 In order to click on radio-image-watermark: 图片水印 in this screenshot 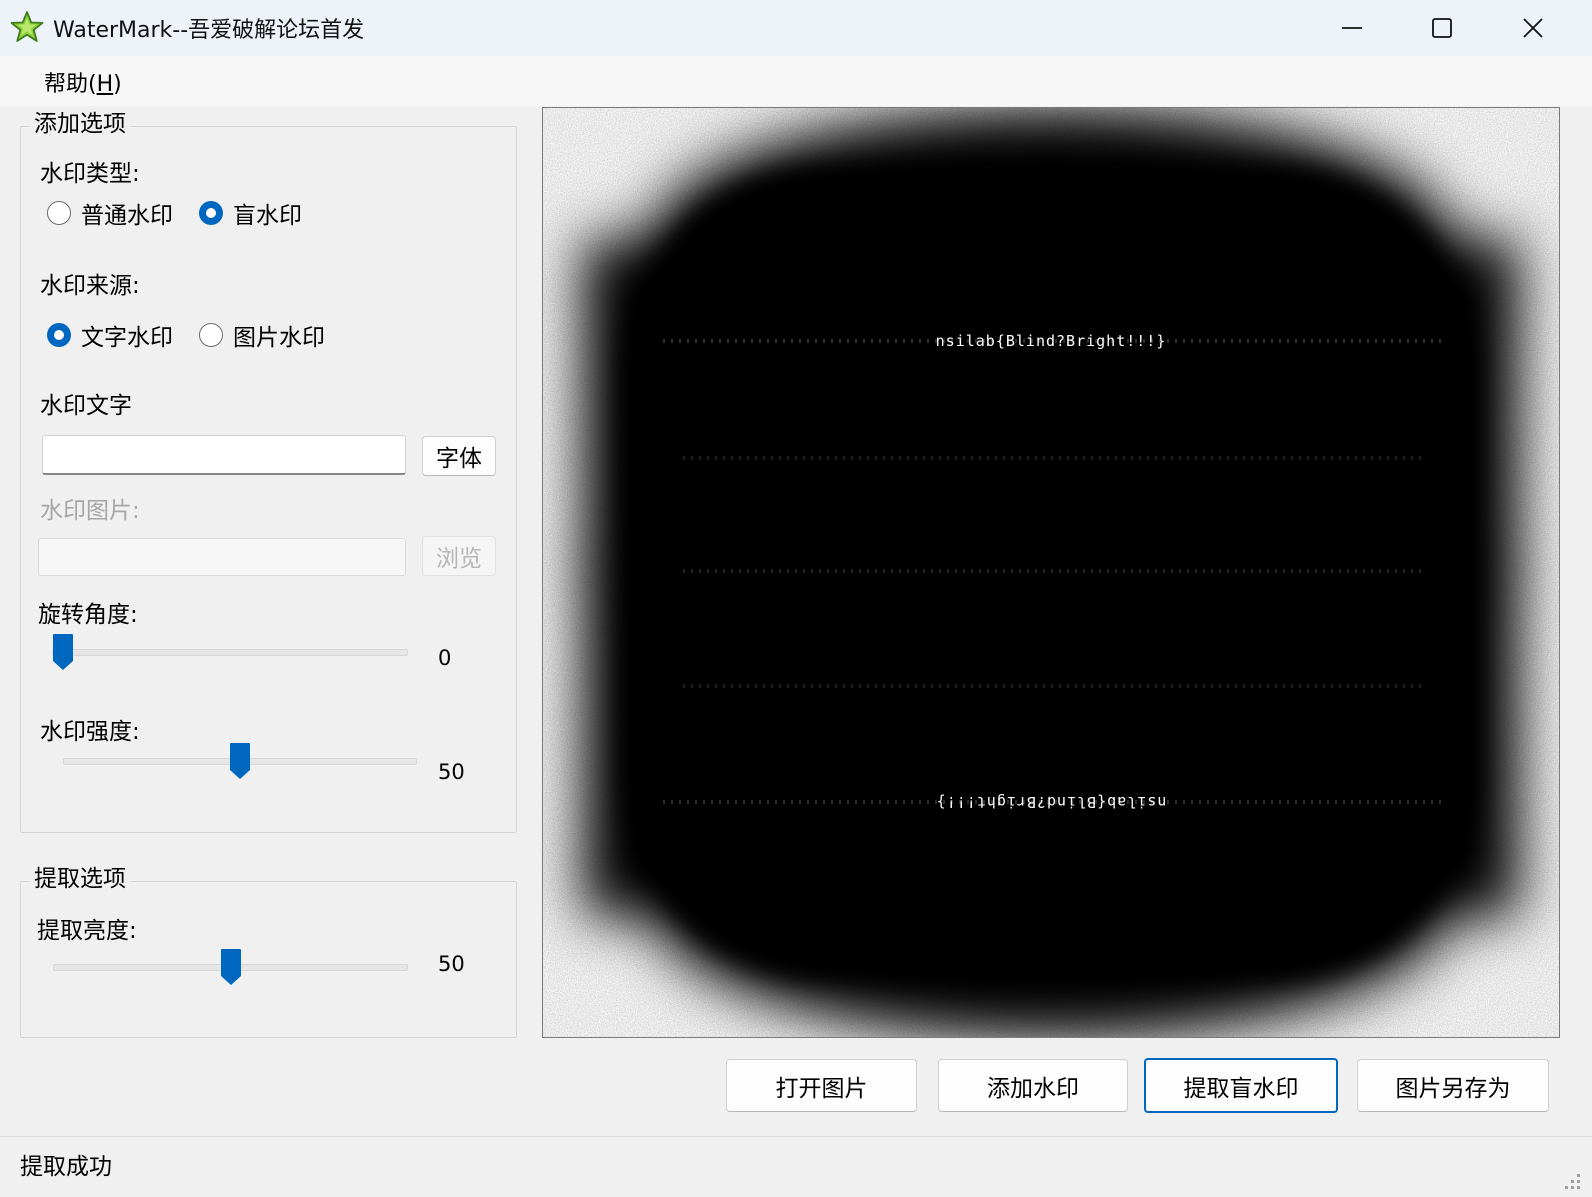, I will do `click(262, 335)`.